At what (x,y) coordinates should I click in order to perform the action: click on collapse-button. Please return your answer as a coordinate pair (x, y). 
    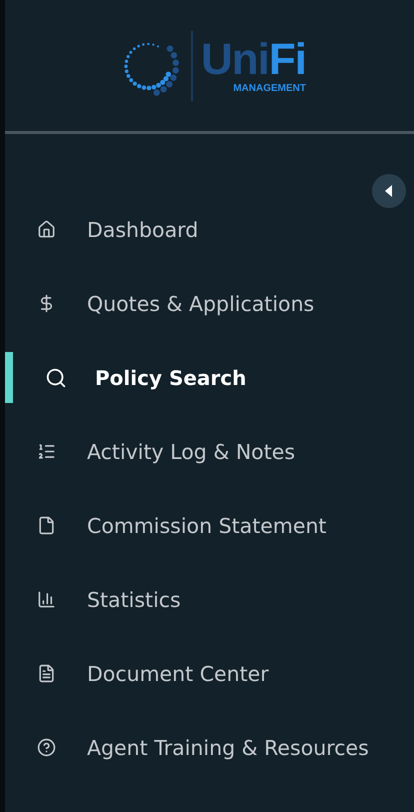
    Looking at the image, I should click on (389, 191).